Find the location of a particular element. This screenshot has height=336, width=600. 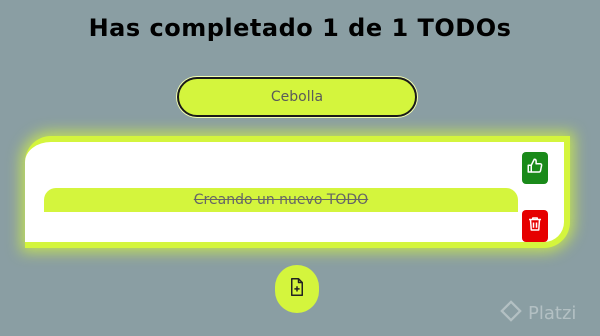

search-box is located at coordinates (297, 97).